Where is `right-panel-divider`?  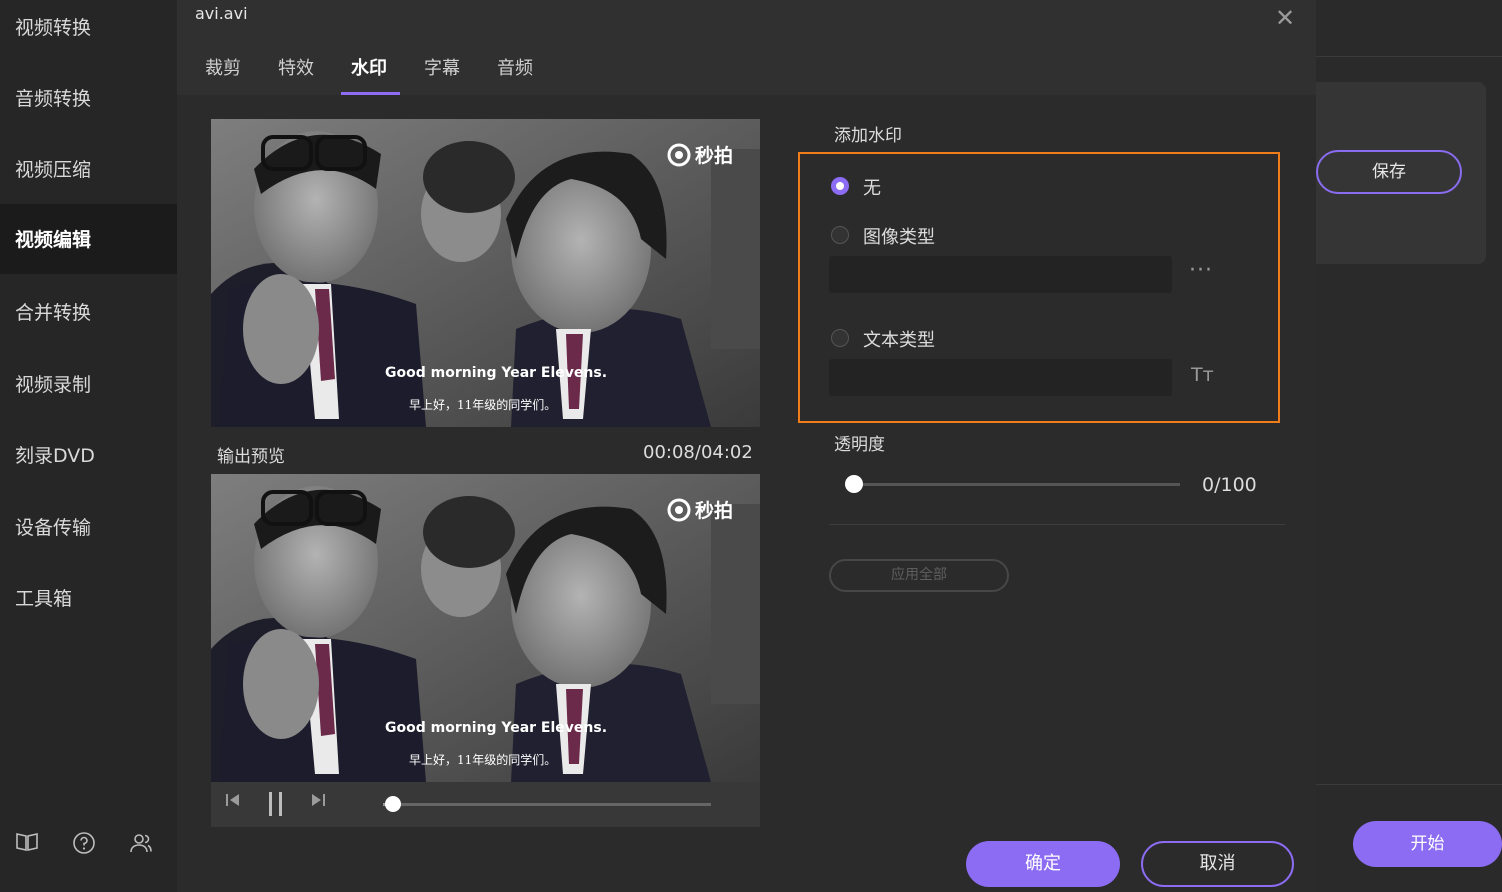
right-panel-divider is located at coordinates (1409, 56).